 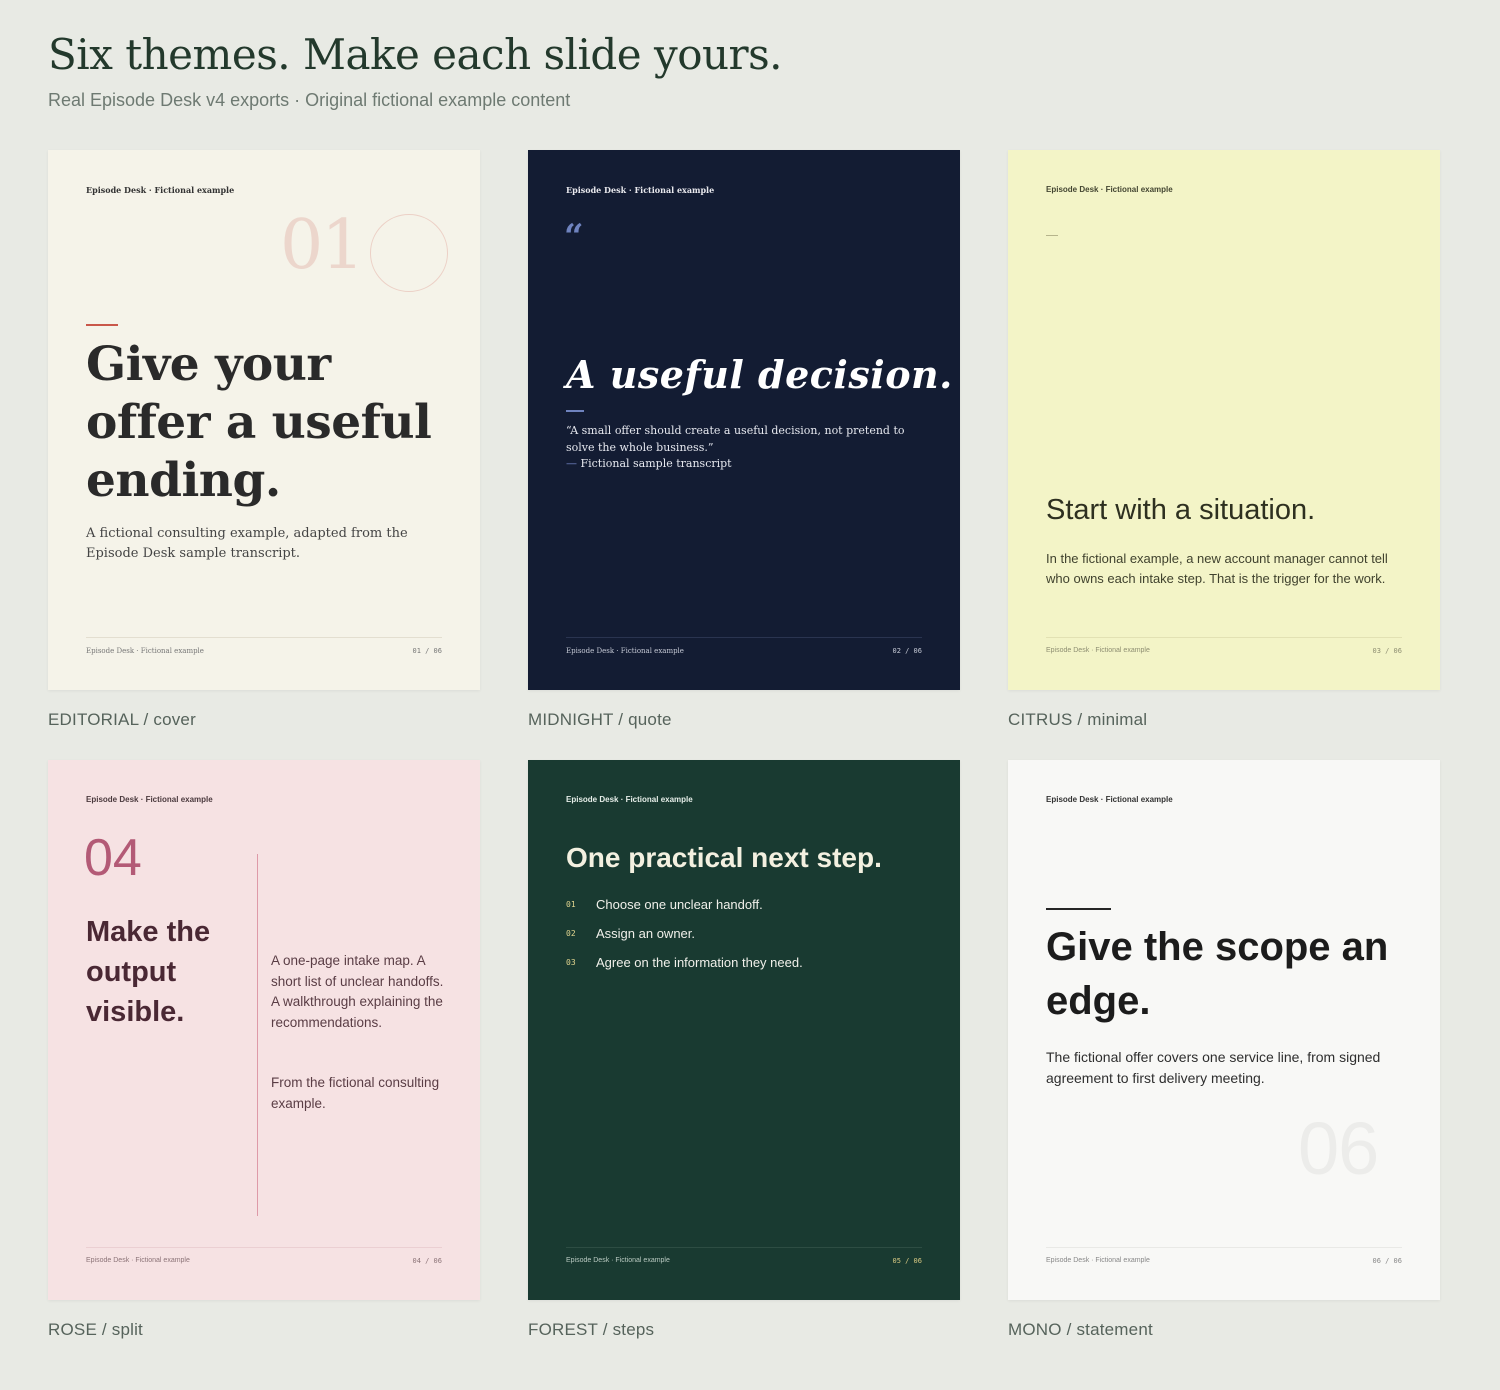 What do you see at coordinates (1387, 1261) in the screenshot?
I see `slide-pager: 06 / 06` at bounding box center [1387, 1261].